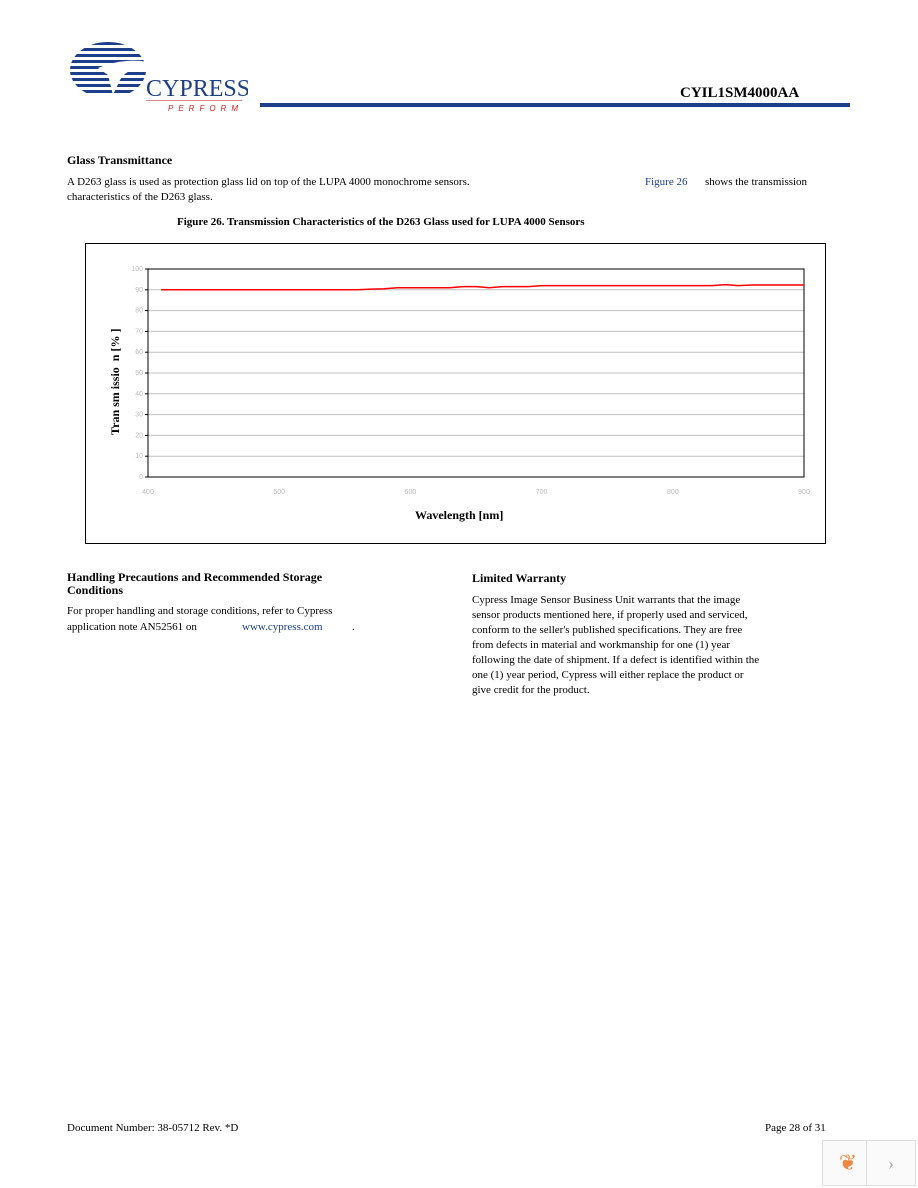 This screenshot has height=1188, width=918. What do you see at coordinates (139, 373) in the screenshot?
I see `y-tick-label: 50` at bounding box center [139, 373].